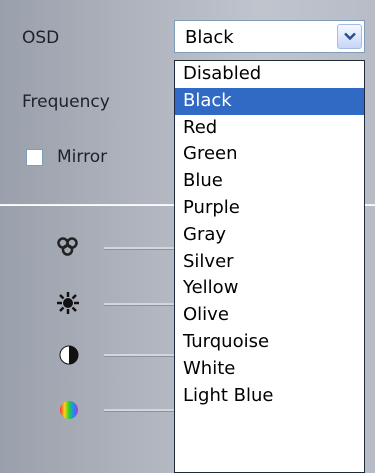  I want to click on osd-label: OSD, so click(41, 38).